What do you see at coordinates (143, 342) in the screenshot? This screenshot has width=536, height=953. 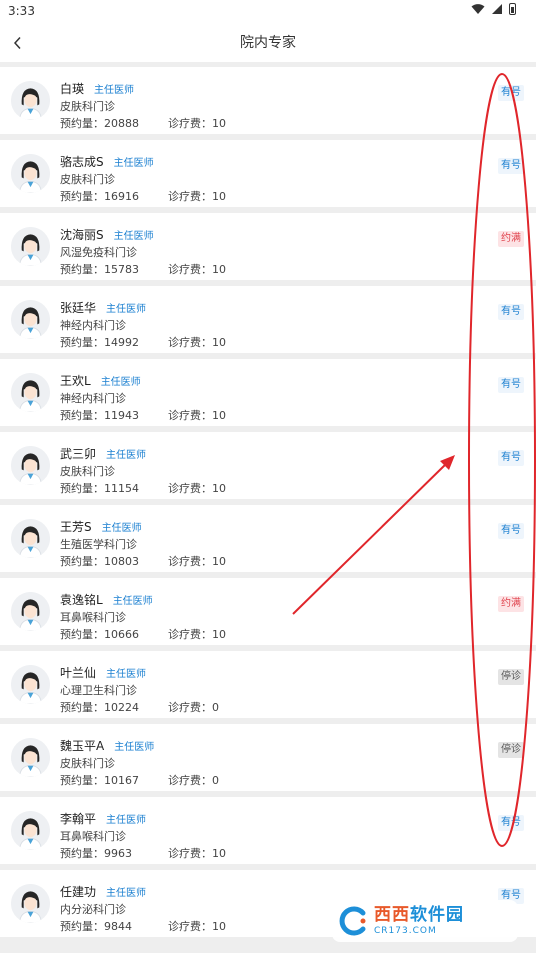 I see `doctor-stats: 预约量：14992 诊疗费：10` at bounding box center [143, 342].